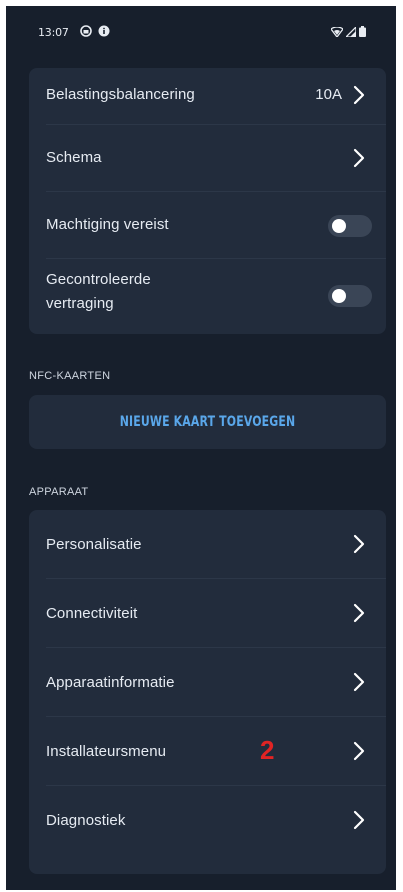 The width and height of the screenshot is (403, 892). I want to click on add-card-button: NIEUWE KAART TOEVOEGEN, so click(207, 422).